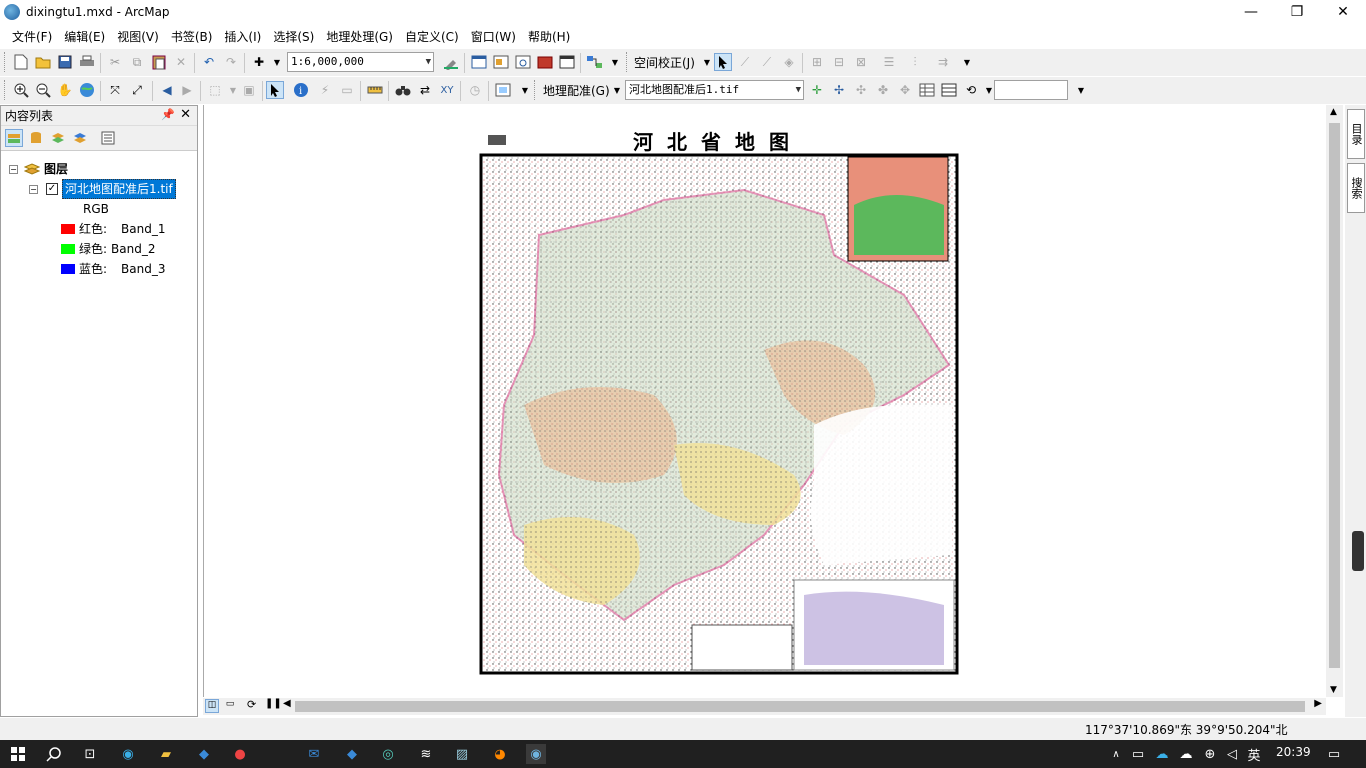  I want to click on image-viewer-icon: ▨, so click(462, 754).